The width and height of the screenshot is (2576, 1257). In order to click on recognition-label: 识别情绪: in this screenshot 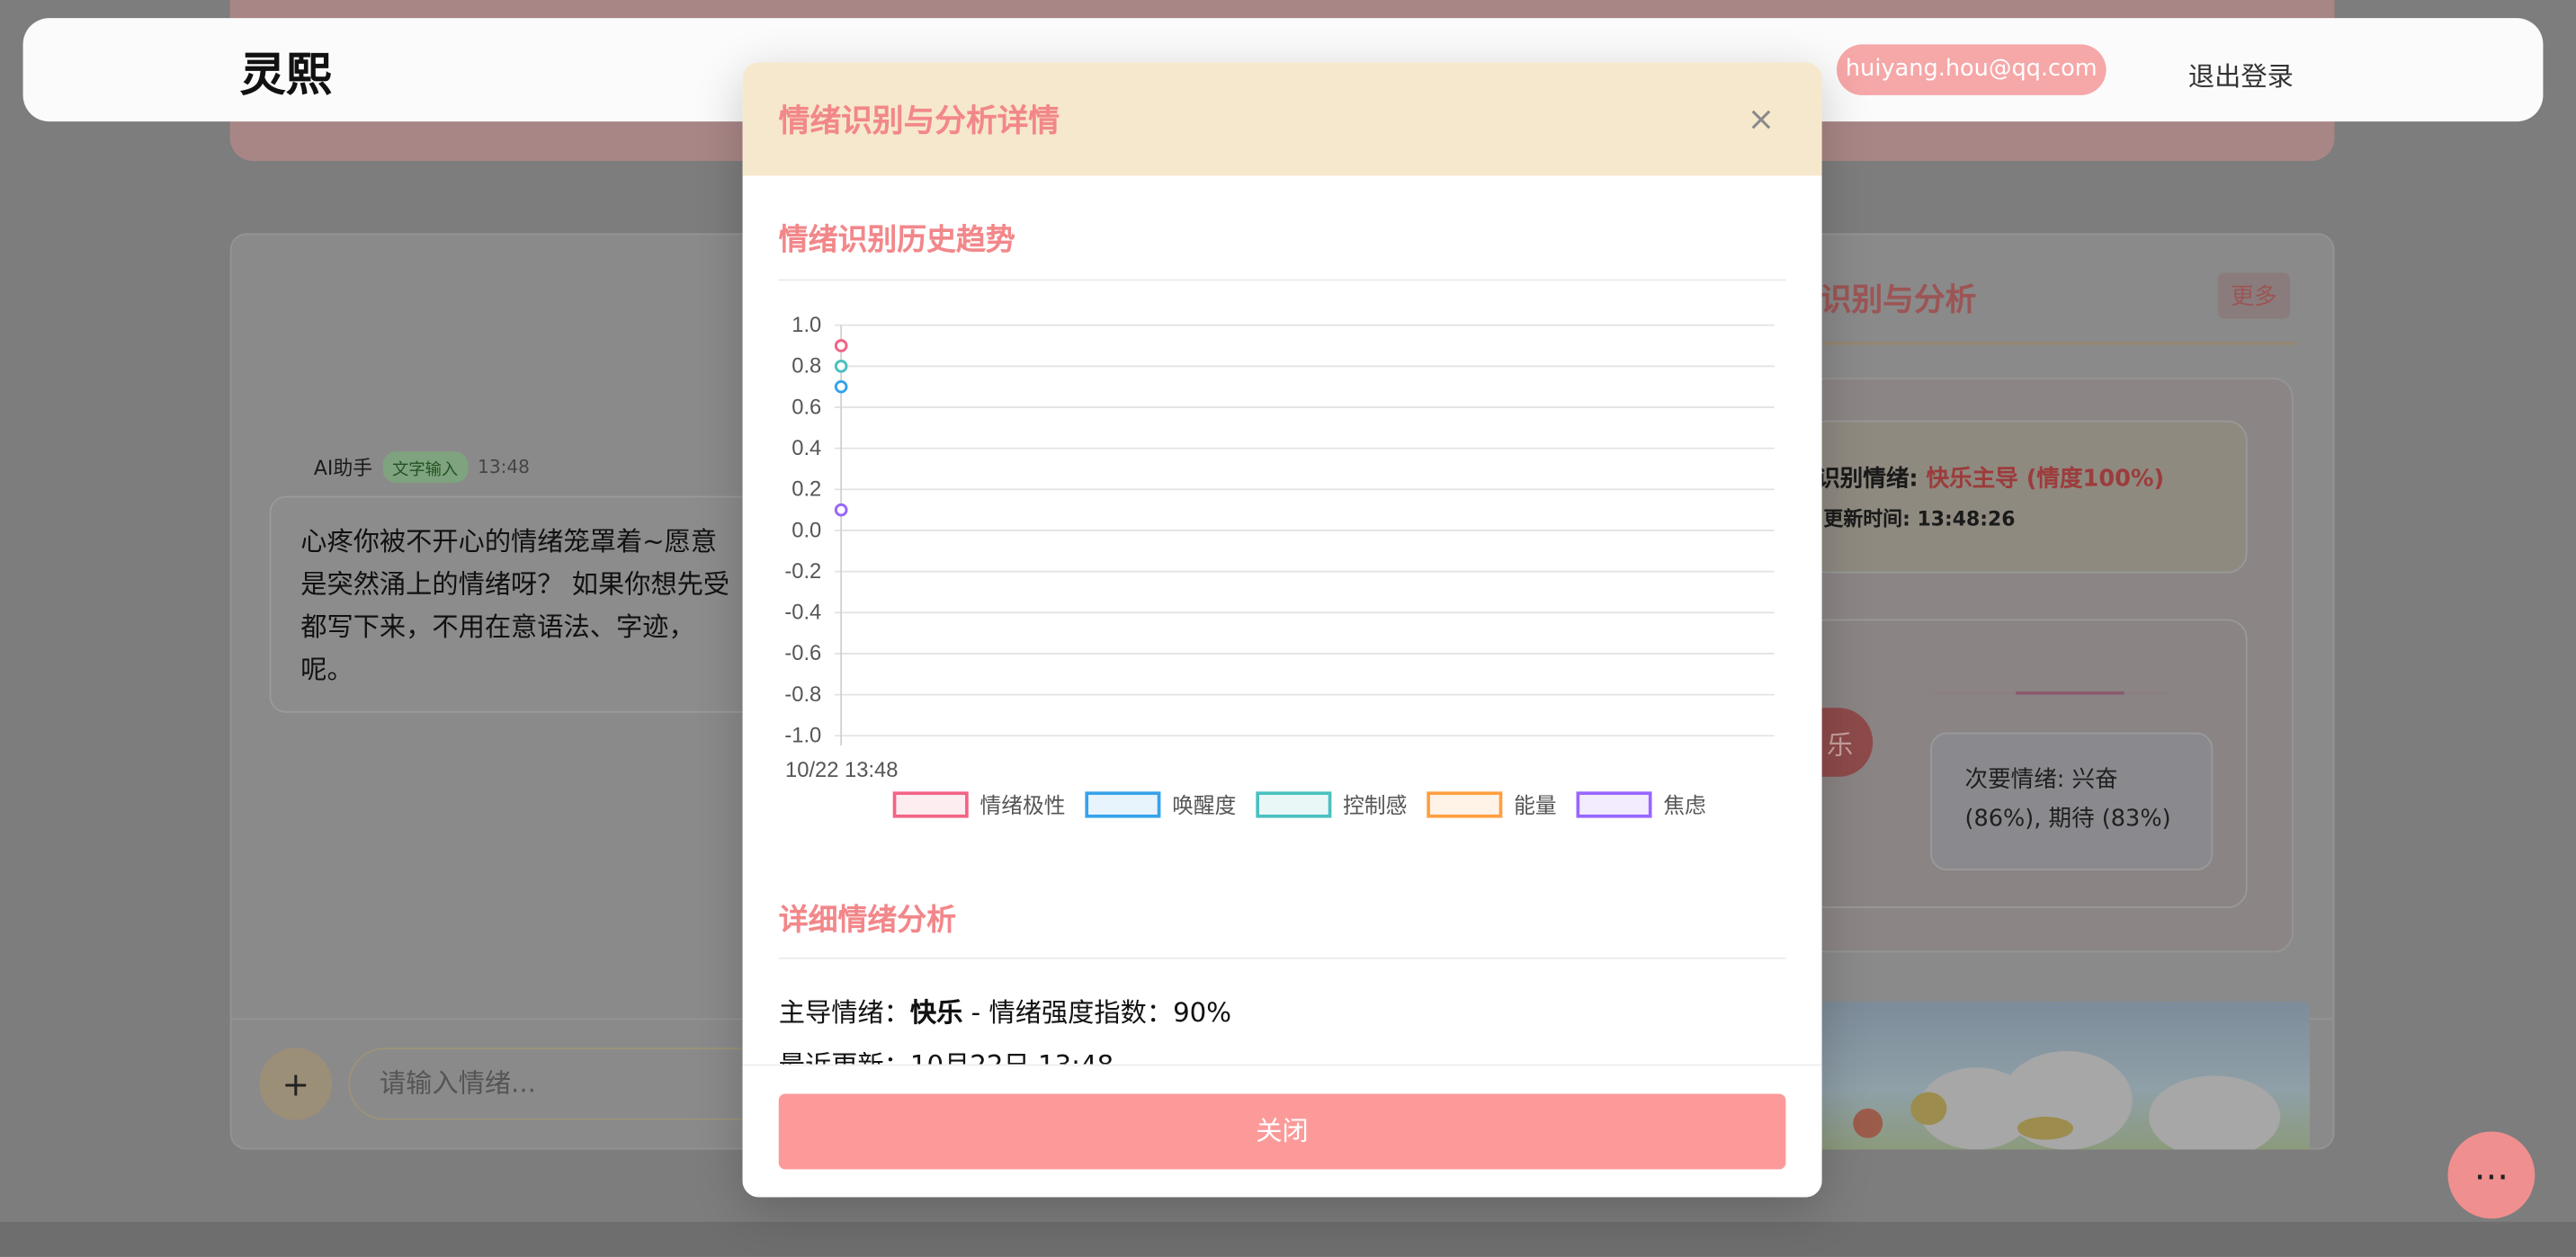, I will do `click(1868, 479)`.